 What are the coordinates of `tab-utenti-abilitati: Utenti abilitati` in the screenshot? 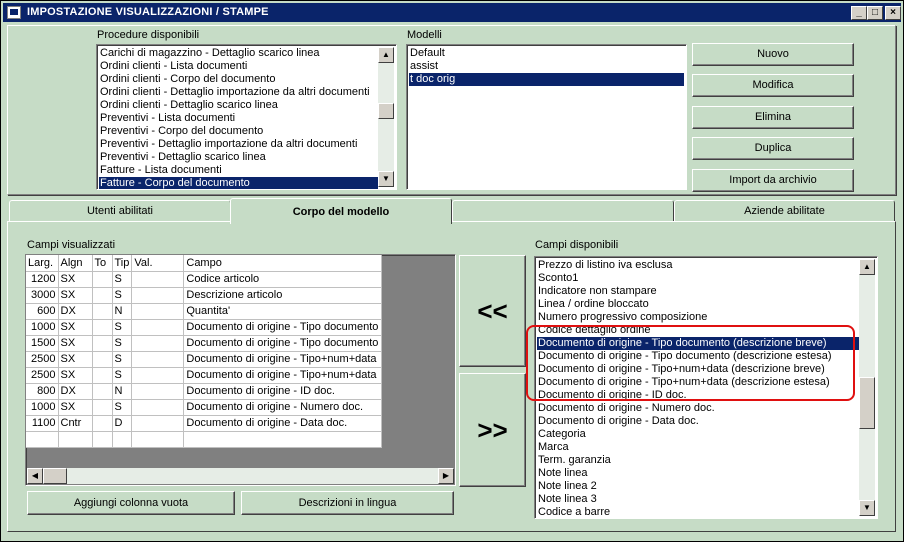 It's located at (120, 211).